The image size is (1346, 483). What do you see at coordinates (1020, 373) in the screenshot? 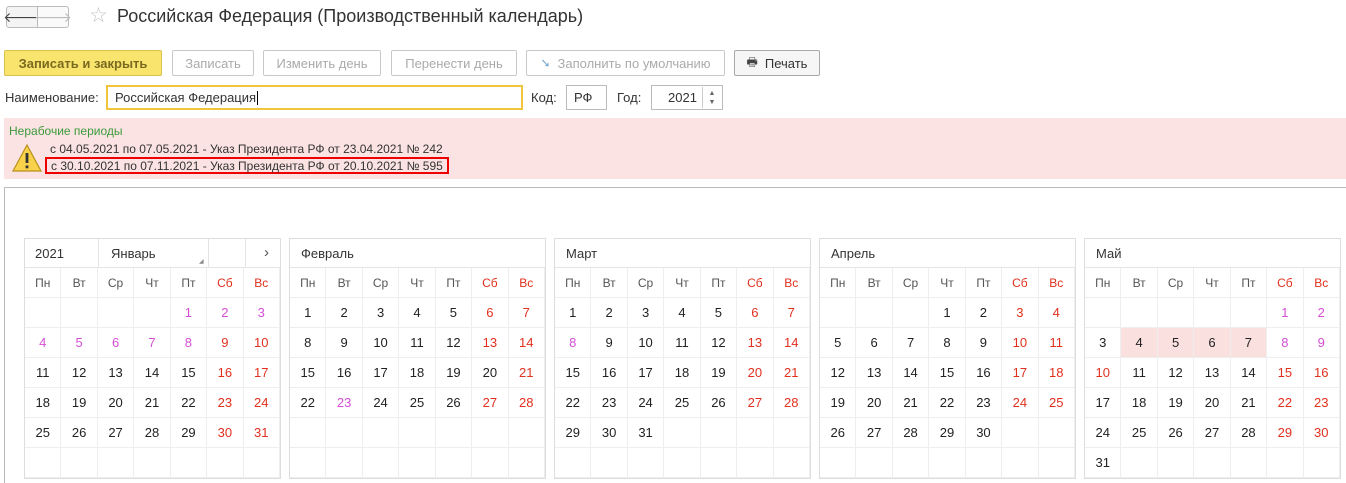
I see `day-cell: 17` at bounding box center [1020, 373].